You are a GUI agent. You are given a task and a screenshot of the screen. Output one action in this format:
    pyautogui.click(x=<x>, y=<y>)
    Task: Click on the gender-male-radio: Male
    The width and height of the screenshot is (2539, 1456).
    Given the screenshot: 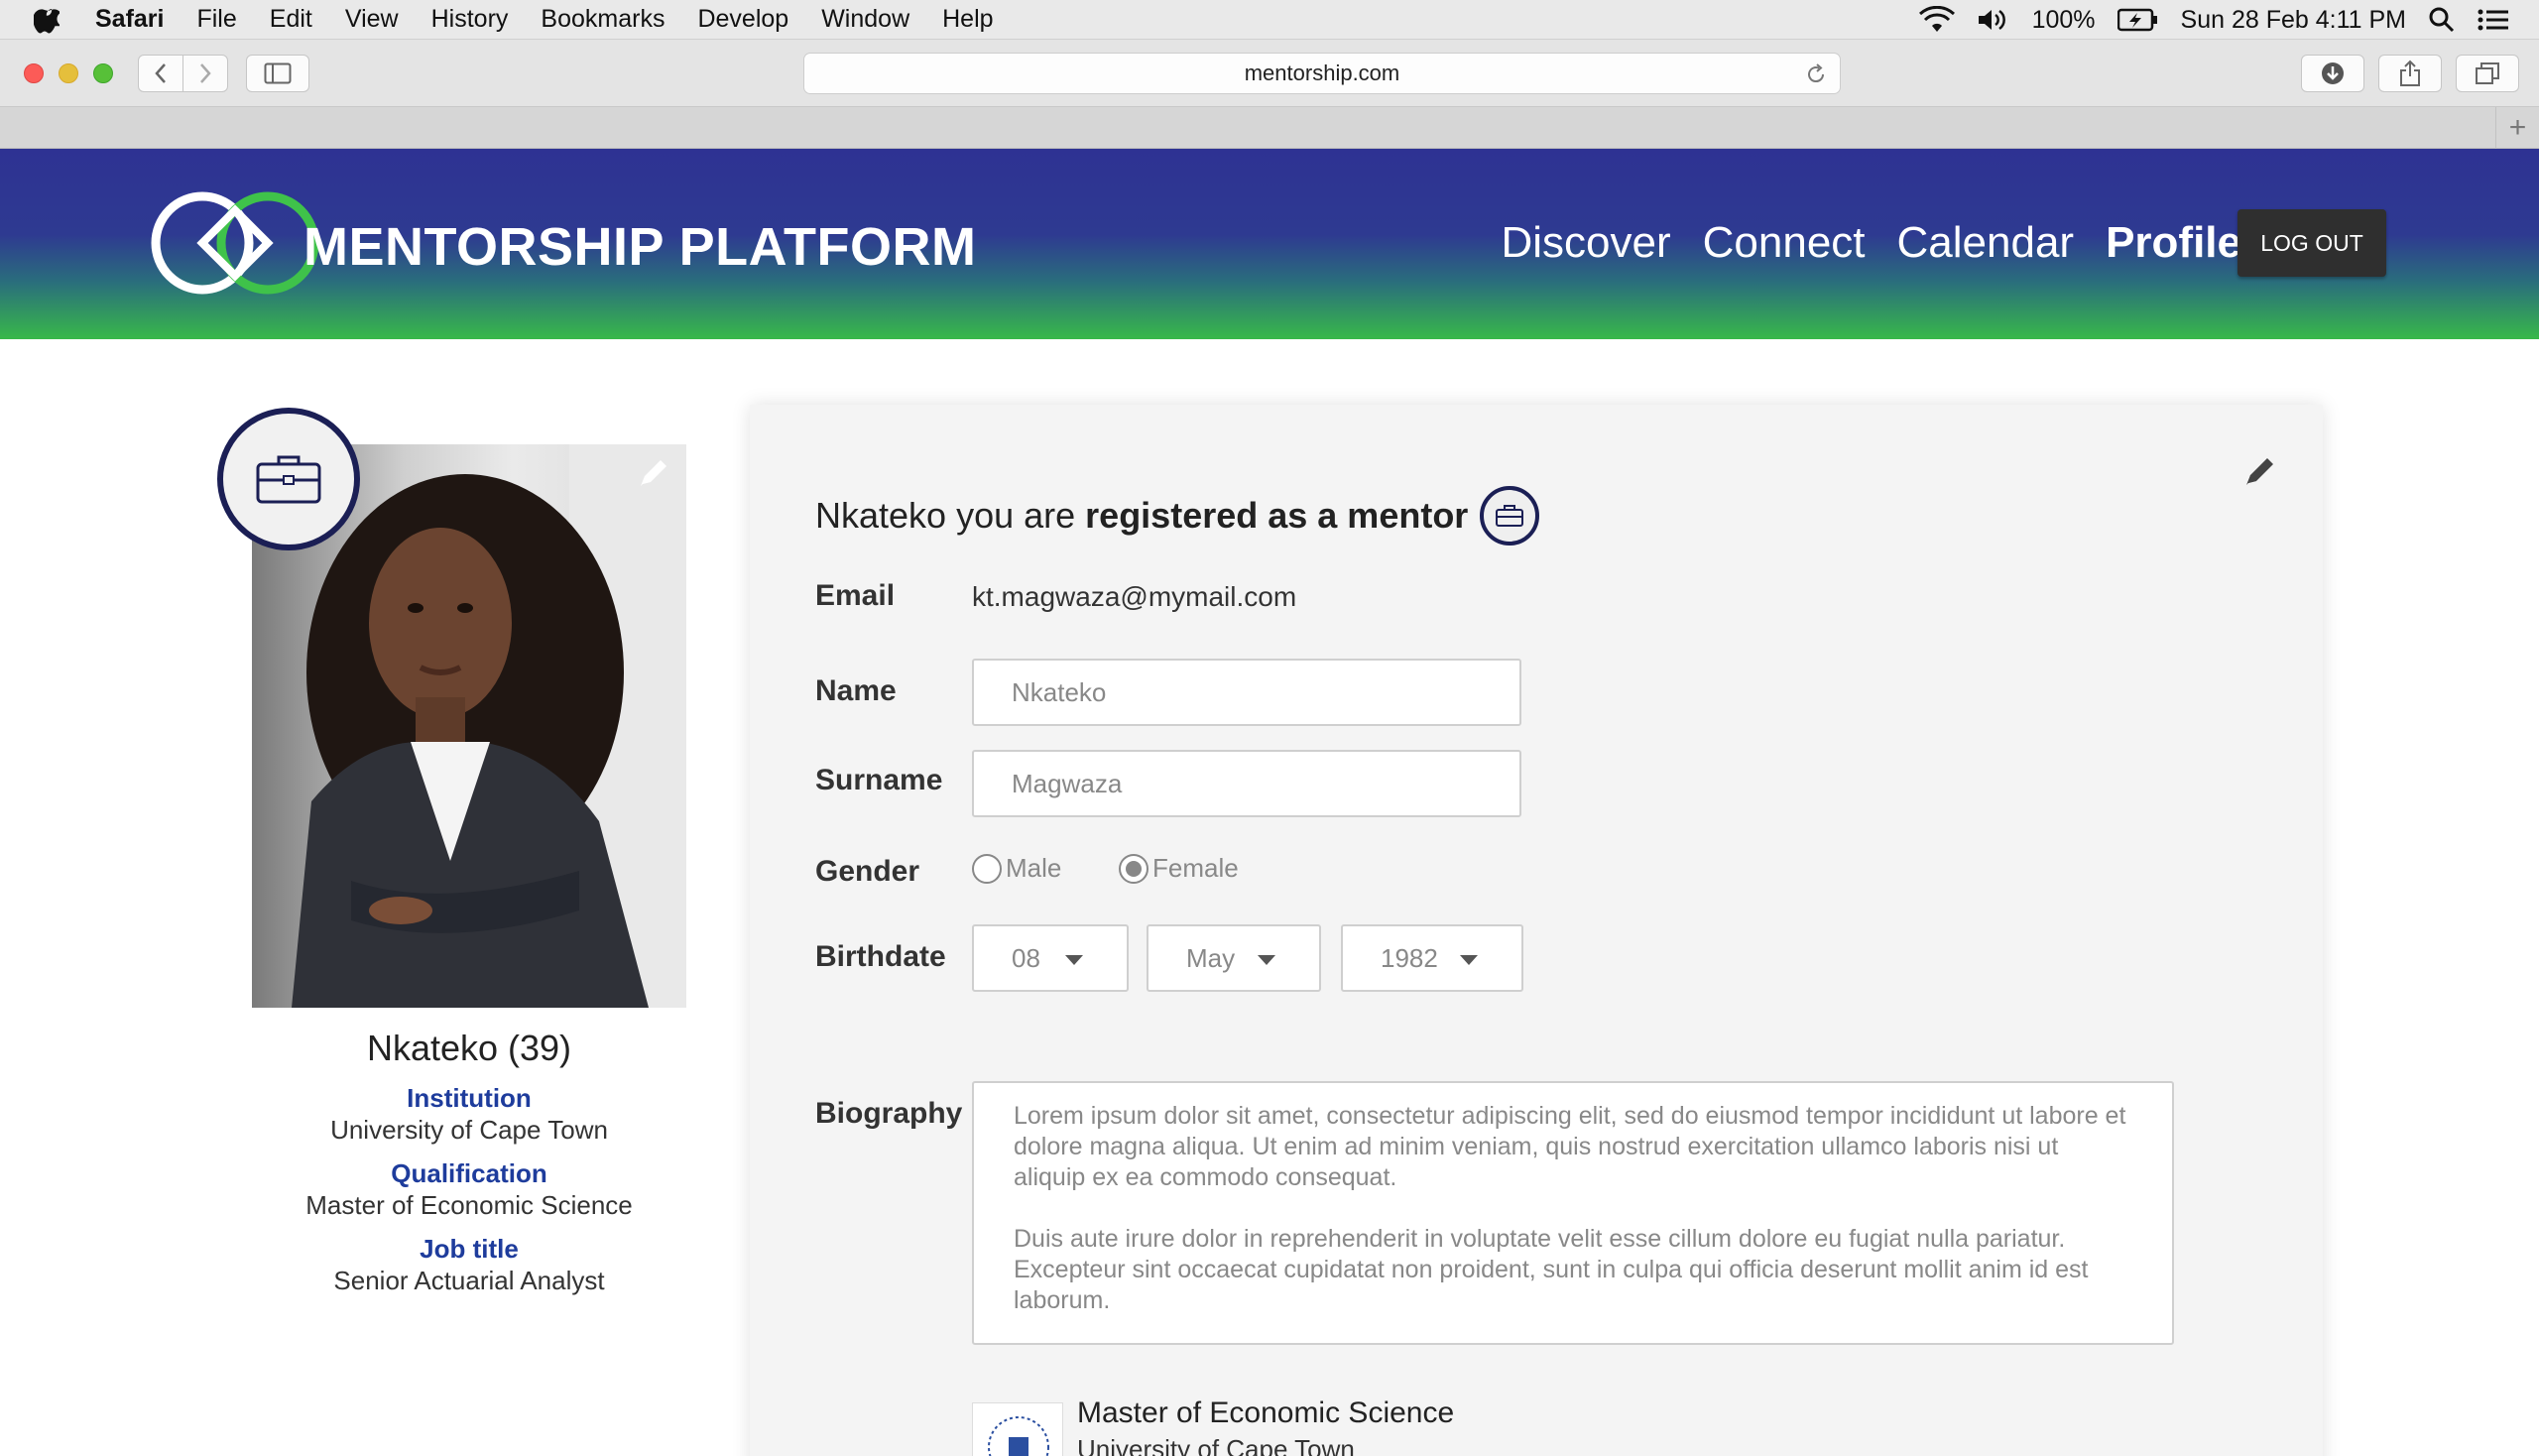 What is the action you would take?
    pyautogui.click(x=1017, y=868)
    